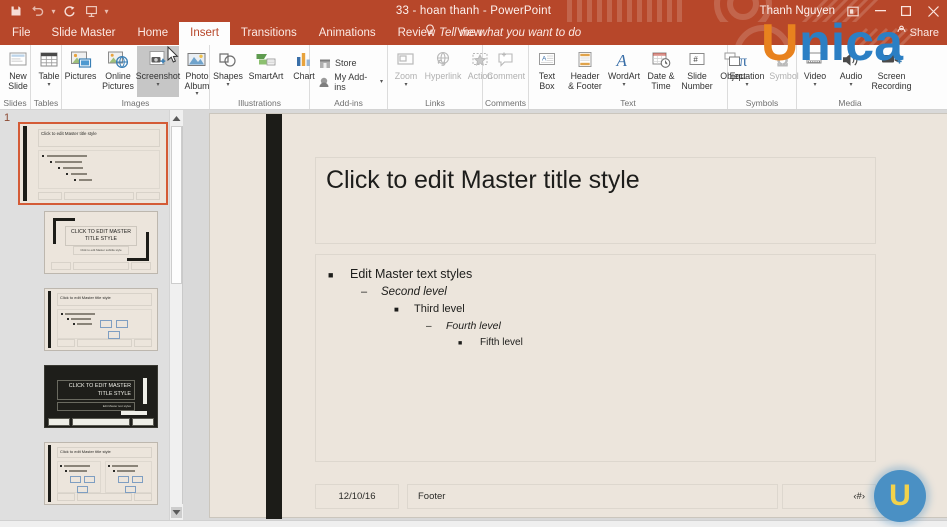 The height and width of the screenshot is (527, 947). I want to click on pictures-button: Pictures, so click(80, 71).